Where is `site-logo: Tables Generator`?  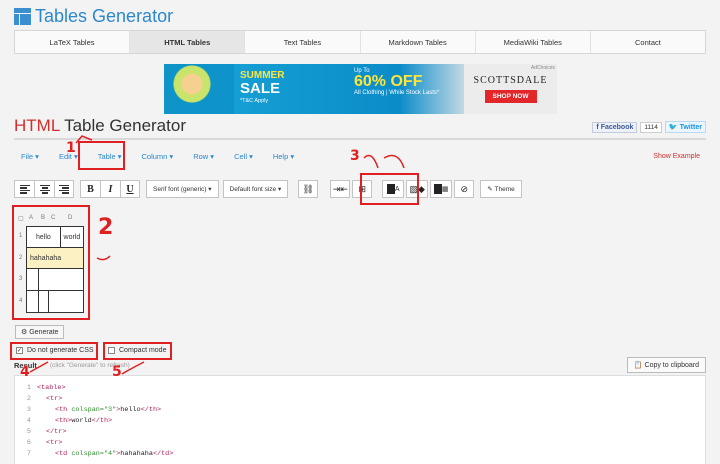 site-logo: Tables Generator is located at coordinates (93, 16).